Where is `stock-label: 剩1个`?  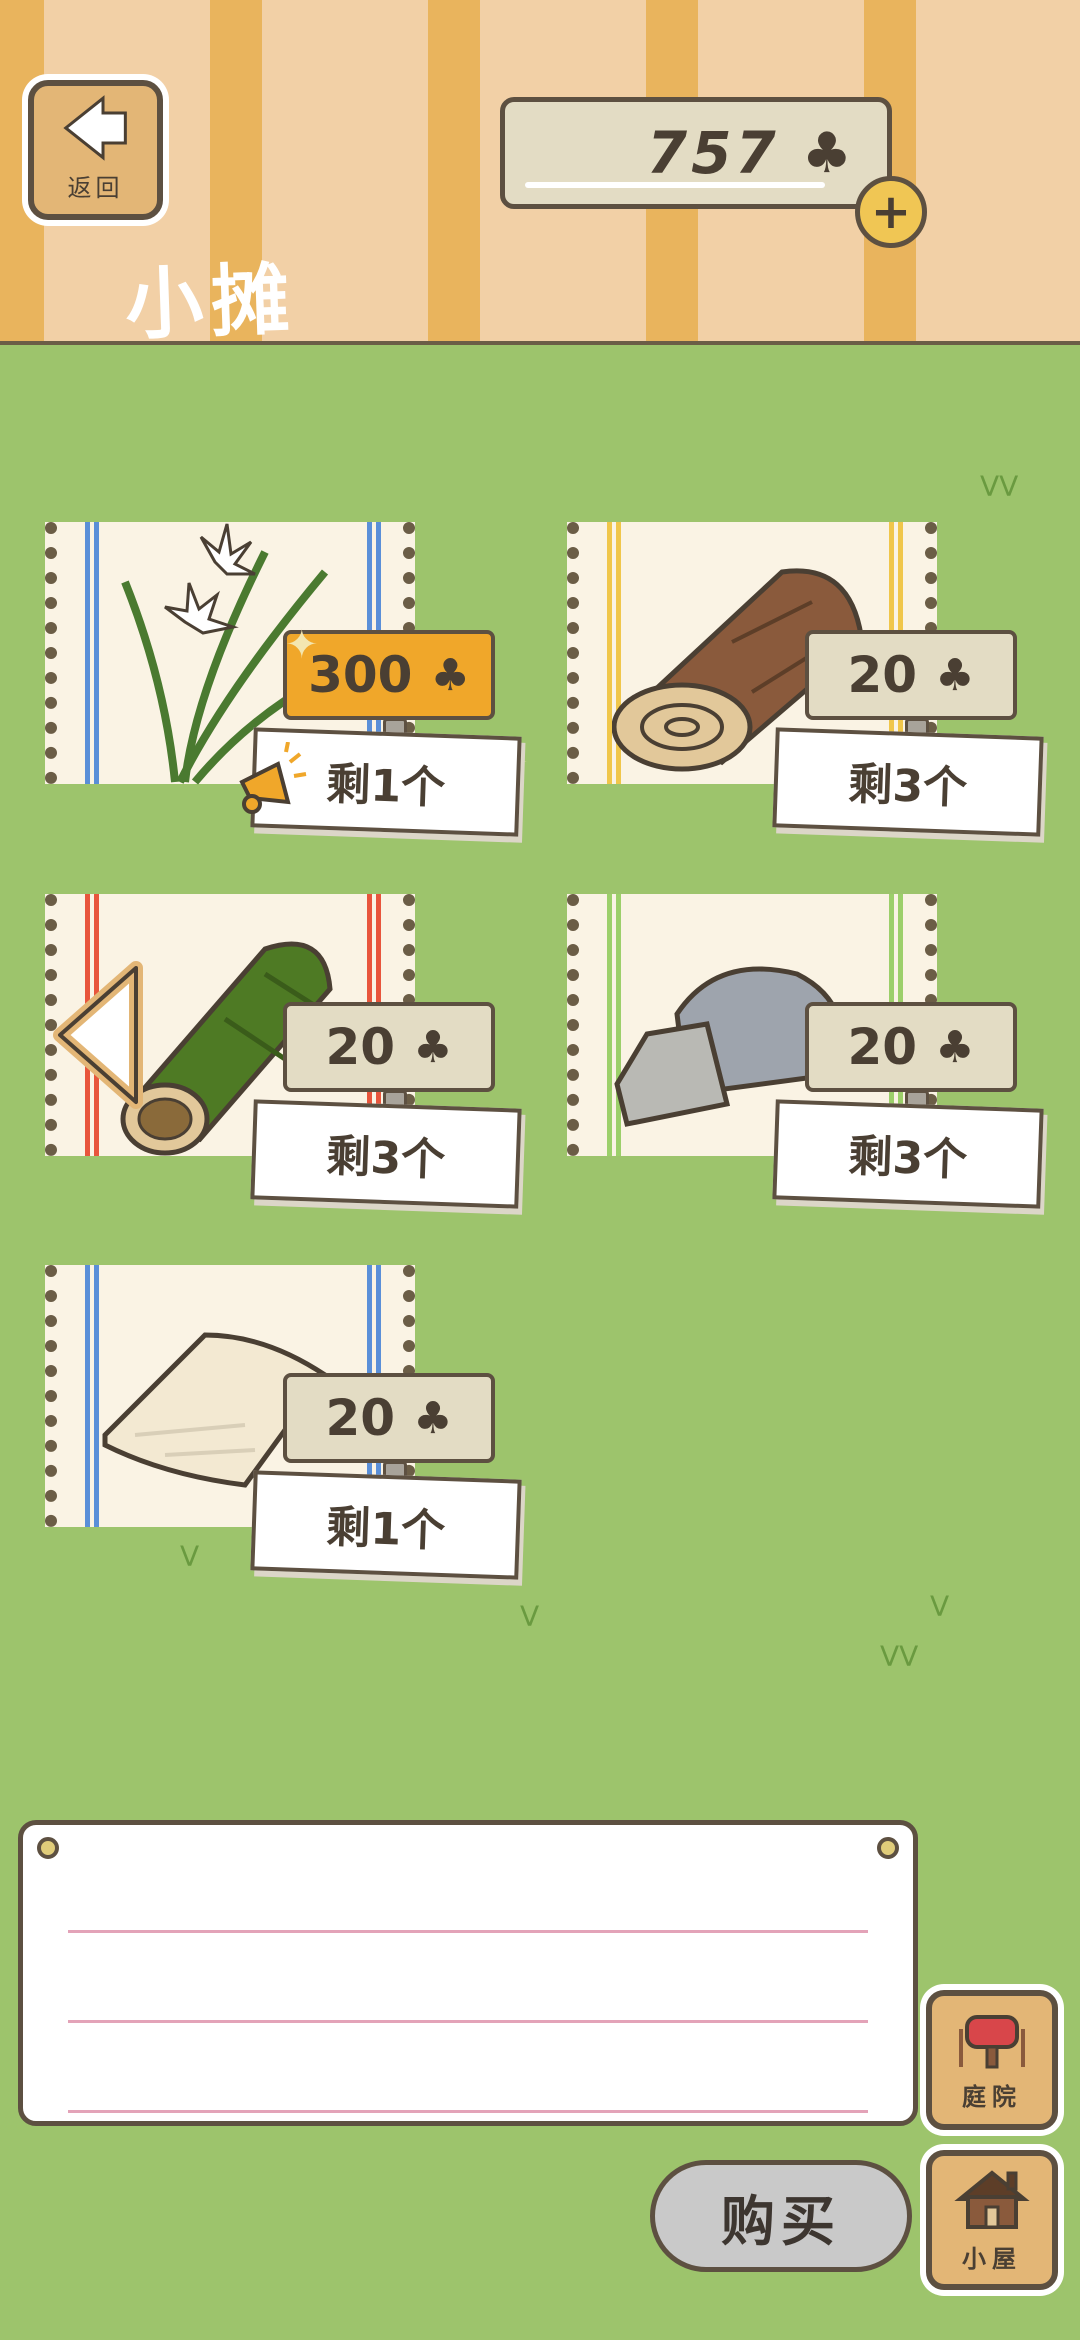 stock-label: 剩1个 is located at coordinates (386, 1525).